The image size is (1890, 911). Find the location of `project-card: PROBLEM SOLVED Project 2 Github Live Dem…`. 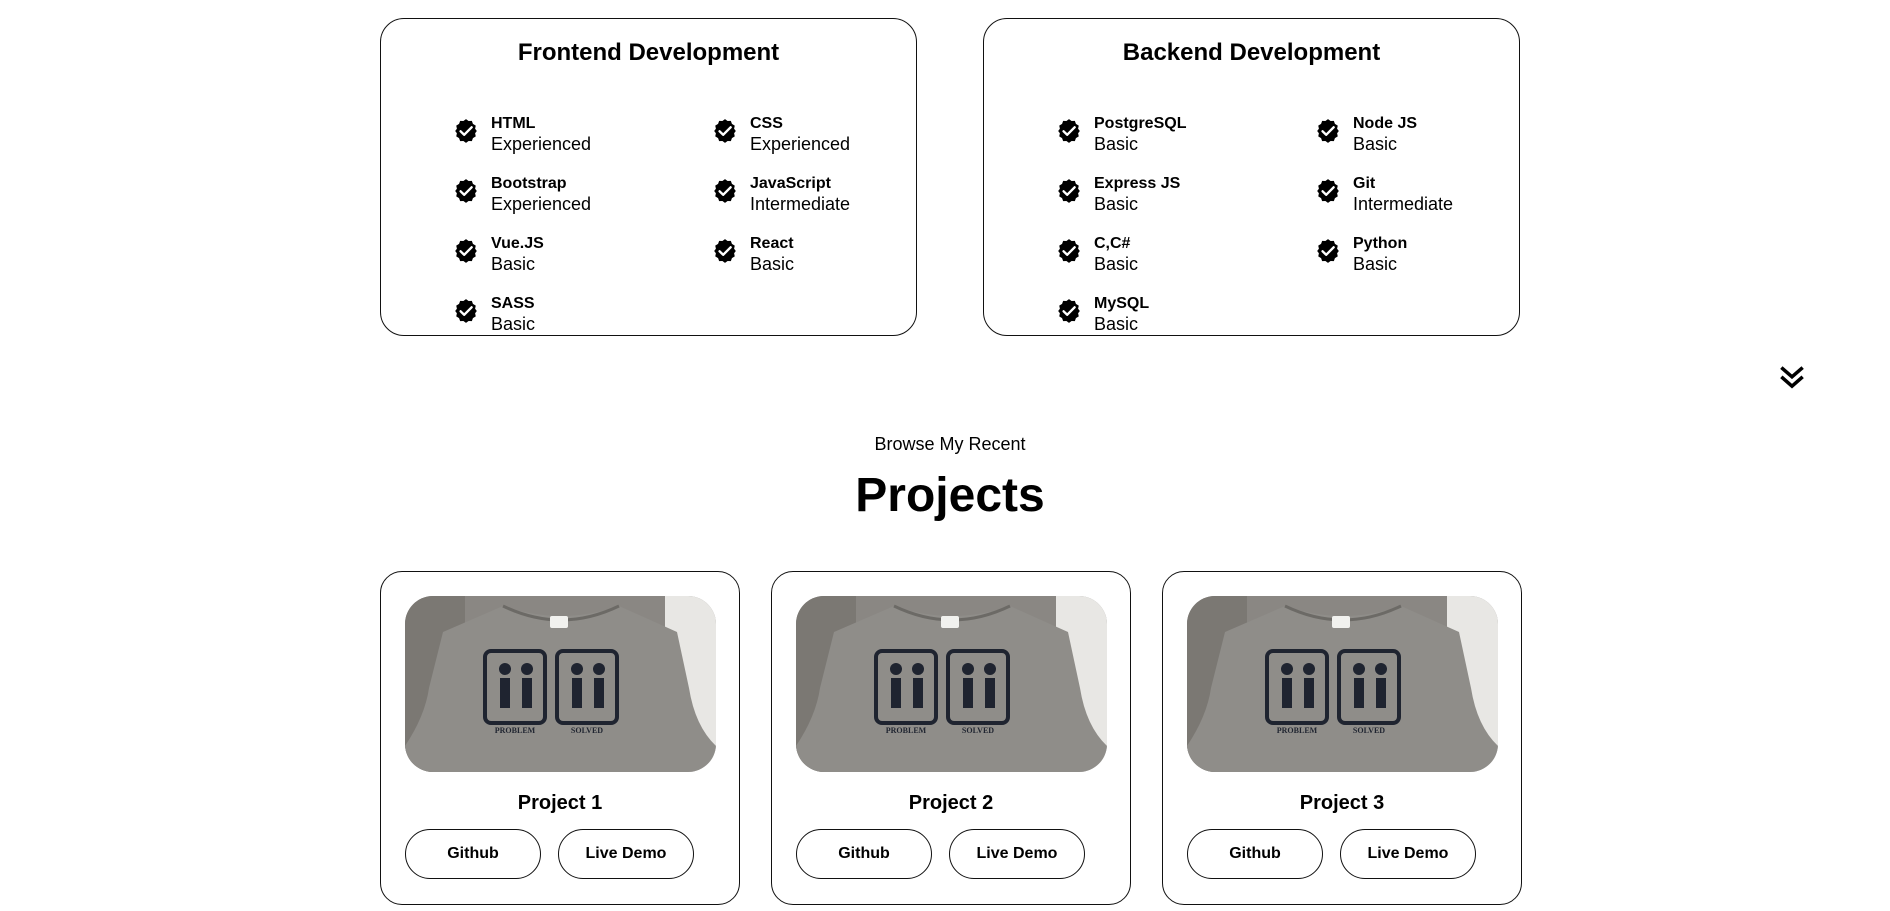

project-card: PROBLEM SOLVED Project 2 Github Live Dem… is located at coordinates (951, 738).